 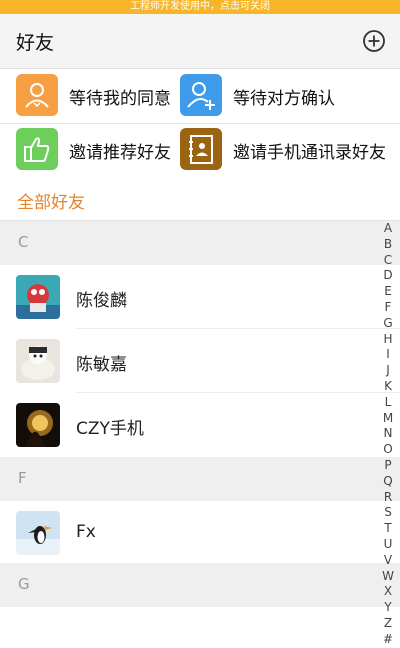 I want to click on person-add-icon, so click(x=201, y=95).